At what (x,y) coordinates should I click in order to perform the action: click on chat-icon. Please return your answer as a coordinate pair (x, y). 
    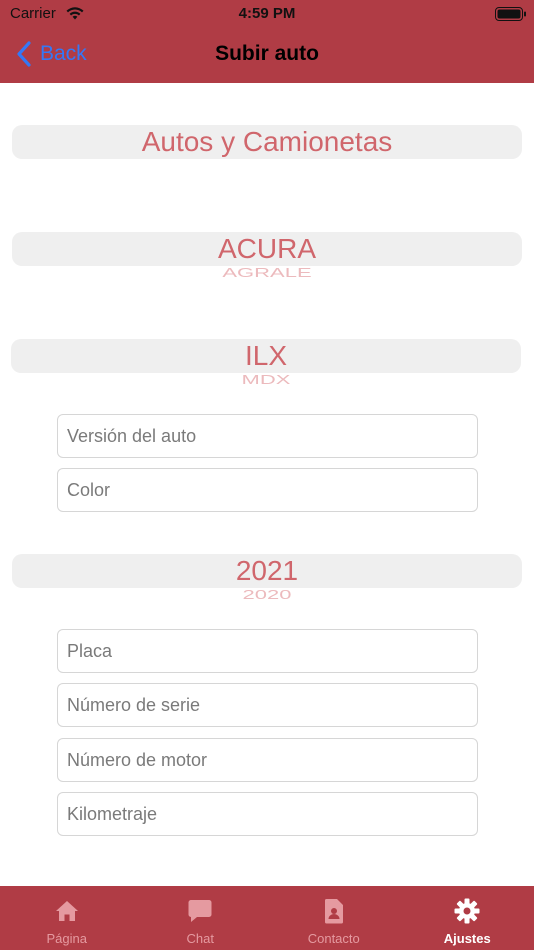
    Looking at the image, I should click on (200, 911).